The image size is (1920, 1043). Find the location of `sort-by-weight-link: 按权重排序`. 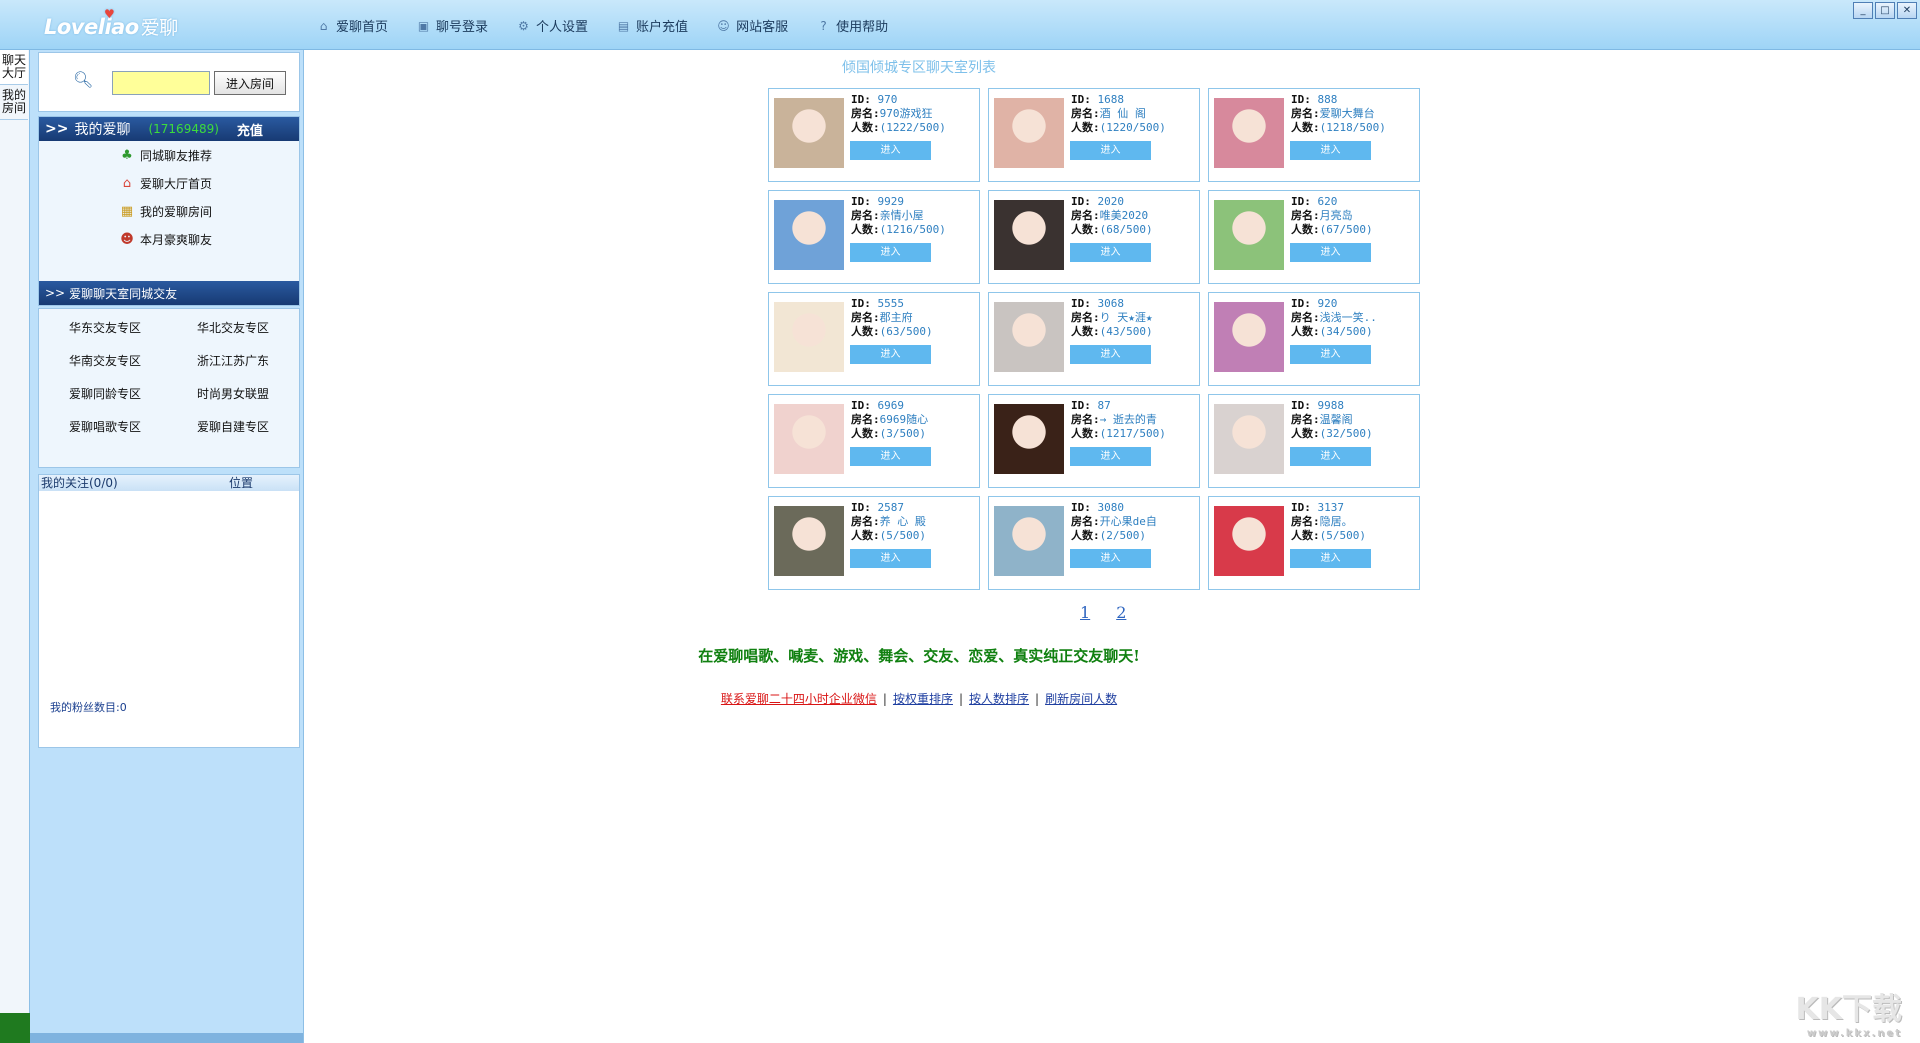

sort-by-weight-link: 按权重排序 is located at coordinates (923, 699).